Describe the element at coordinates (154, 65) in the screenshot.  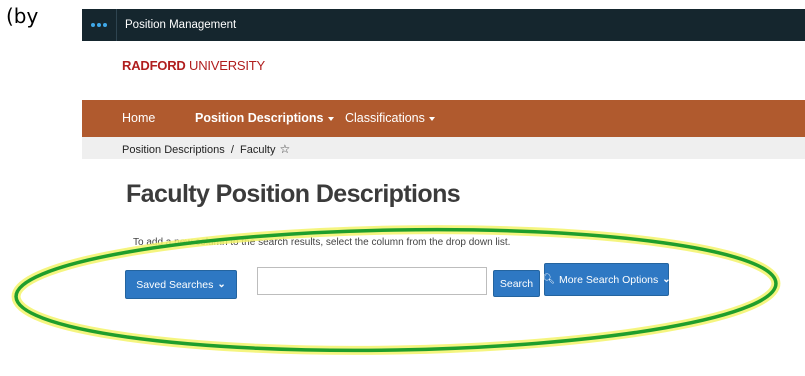
I see `logo-bold-text: RADFORD` at that location.